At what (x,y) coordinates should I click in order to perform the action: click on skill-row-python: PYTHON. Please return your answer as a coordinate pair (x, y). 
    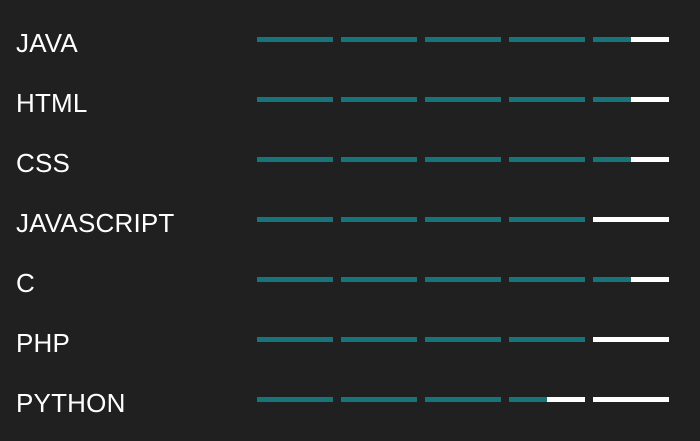
    Looking at the image, I should click on (350, 412).